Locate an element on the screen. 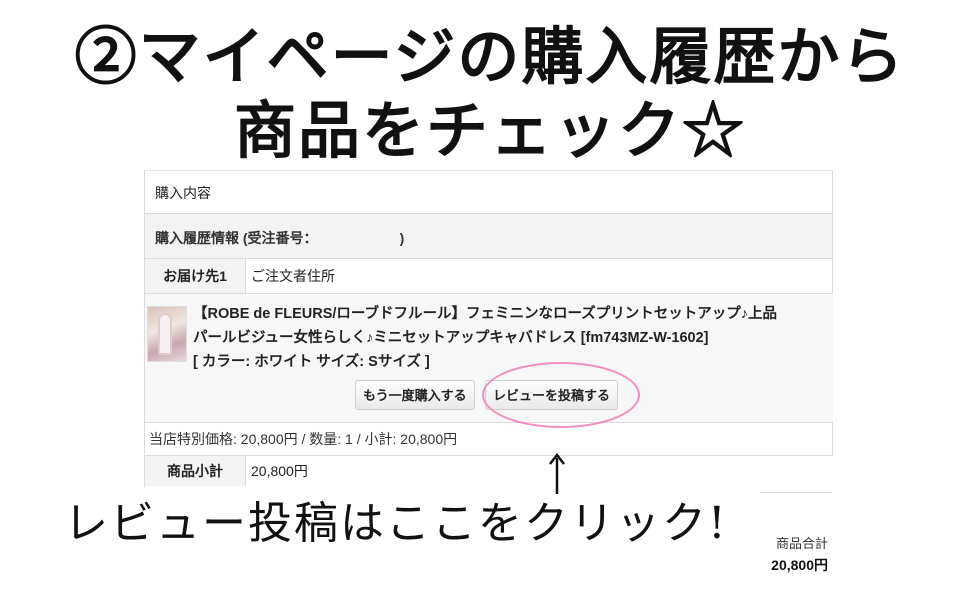 Image resolution: width=980 pixels, height=600 pixels. subtotal-value: 20,800円 is located at coordinates (279, 471).